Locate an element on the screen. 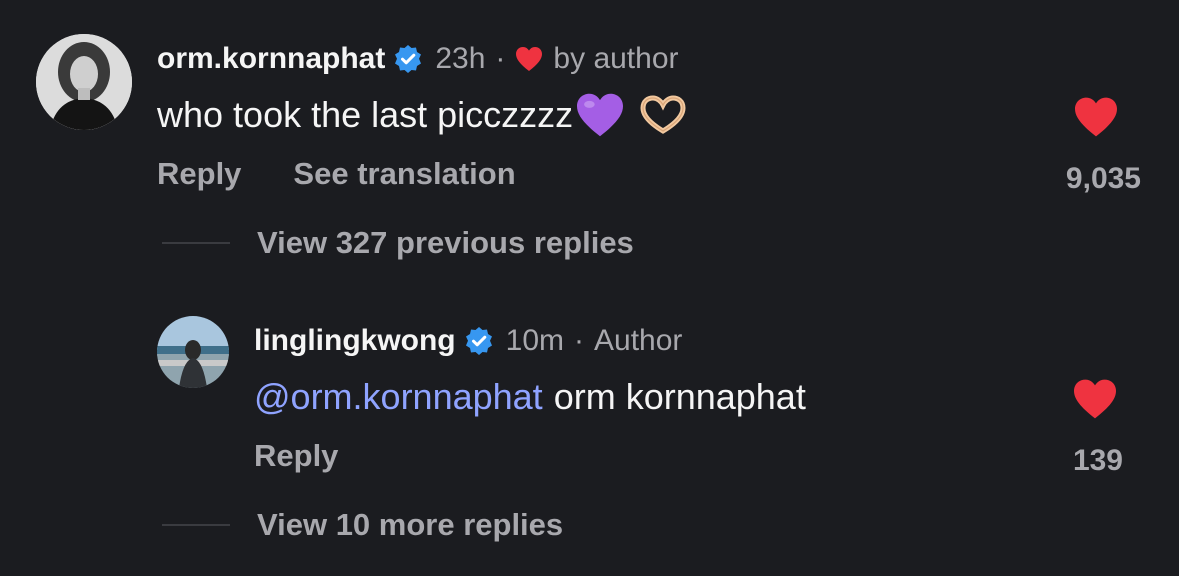  avatar-orm is located at coordinates (84, 82).